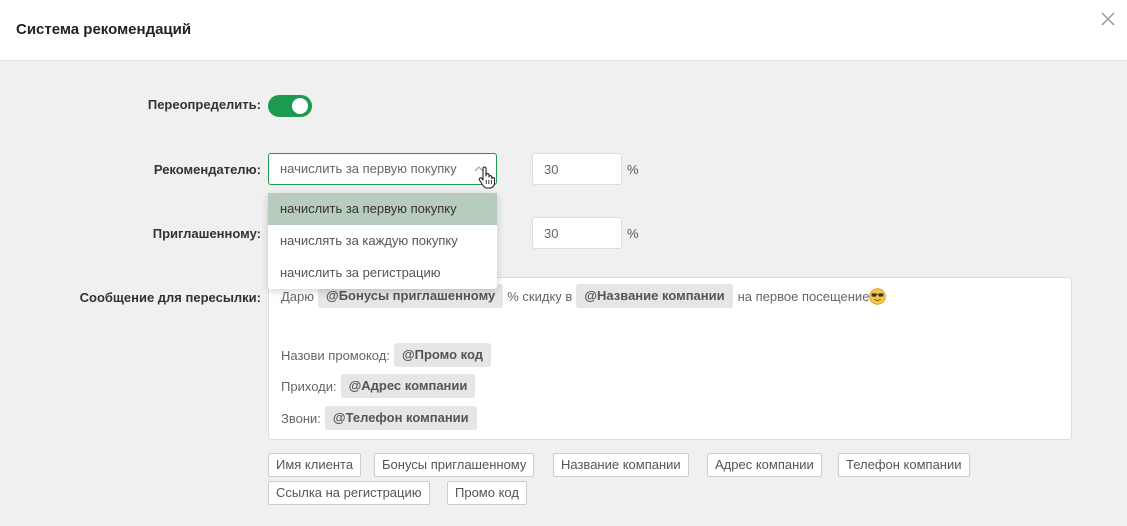  What do you see at coordinates (454, 465) in the screenshot?
I see `chip-invited-bonus: Бонусы приглашенному` at bounding box center [454, 465].